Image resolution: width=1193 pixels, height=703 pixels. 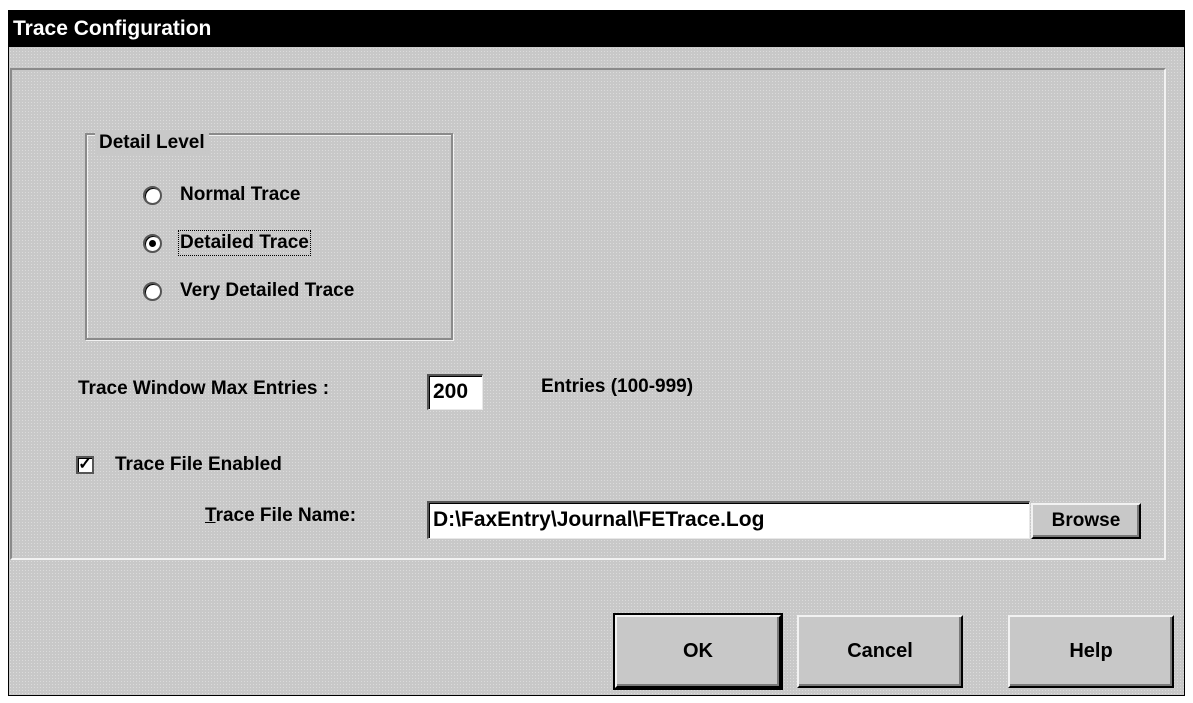 I want to click on title-bar: Trace Configuration, so click(x=596, y=29).